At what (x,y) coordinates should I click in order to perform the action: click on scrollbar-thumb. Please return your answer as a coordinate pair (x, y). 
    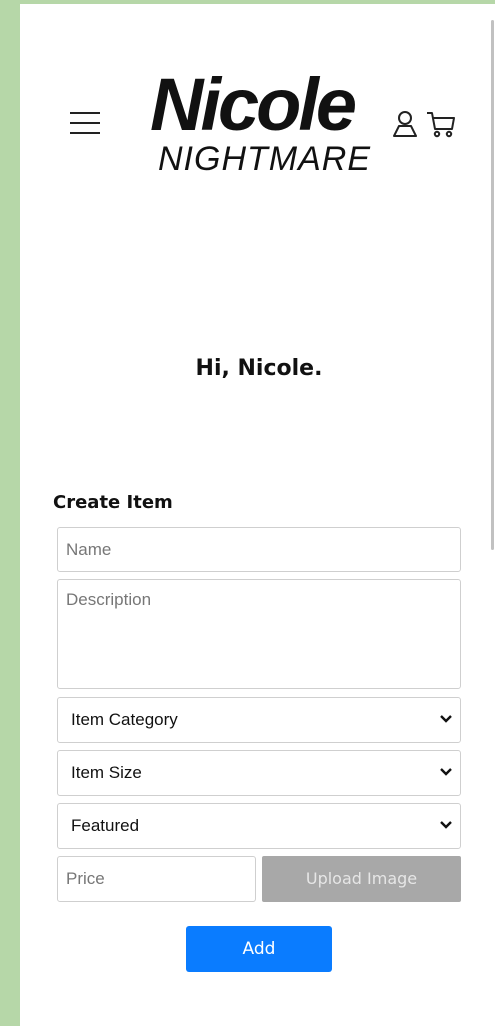
    Looking at the image, I should click on (492, 285).